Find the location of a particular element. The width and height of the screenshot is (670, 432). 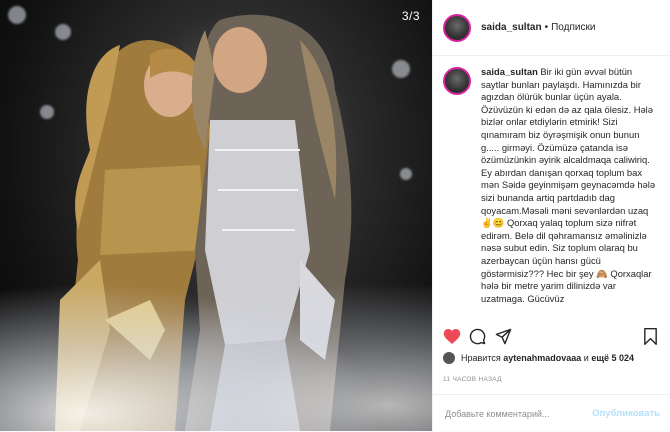

add-comment-bar: Опубликовать is located at coordinates (551, 413).